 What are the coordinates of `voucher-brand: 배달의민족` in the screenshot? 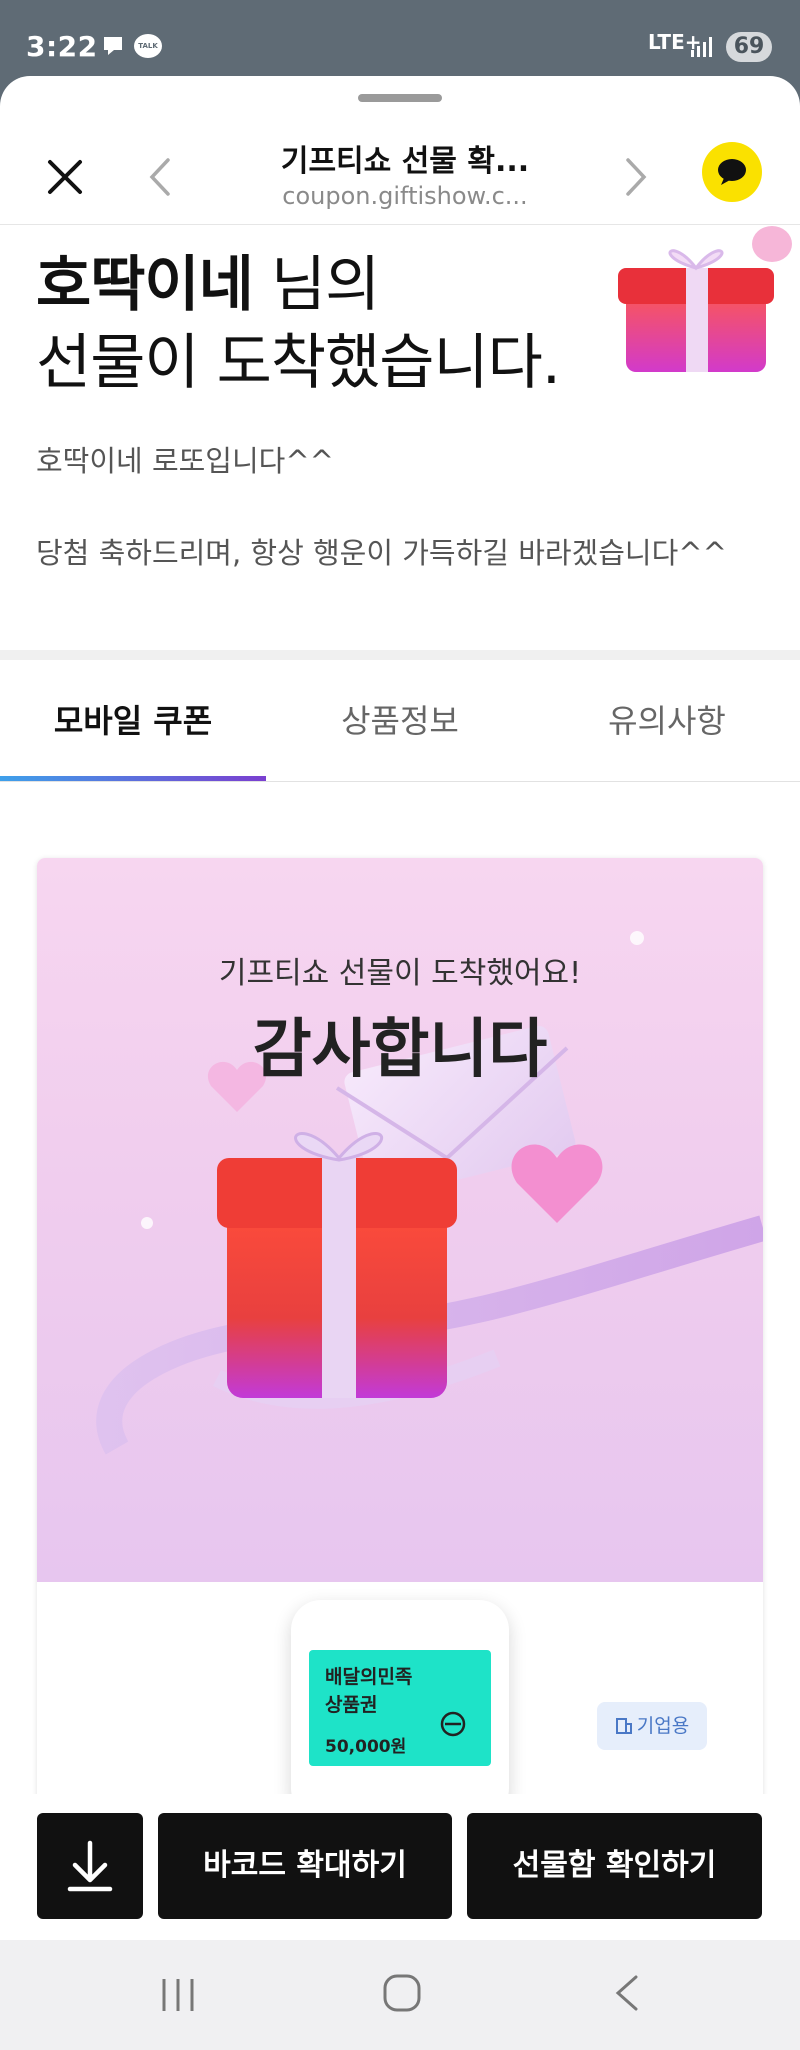 It's located at (369, 1677).